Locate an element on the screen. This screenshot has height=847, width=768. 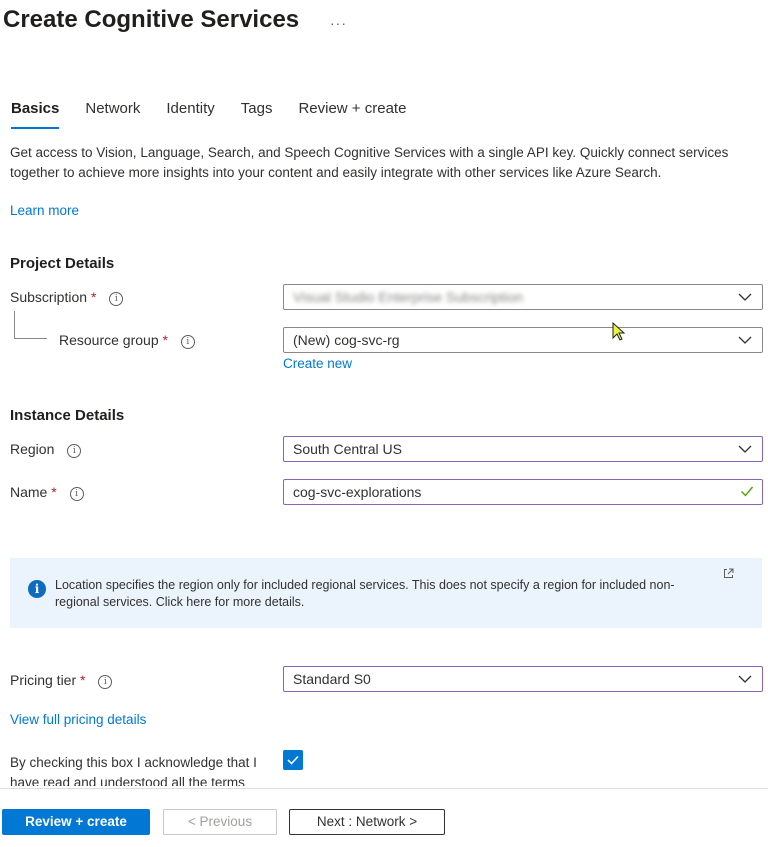
name-label: Name * i is located at coordinates (47, 492).